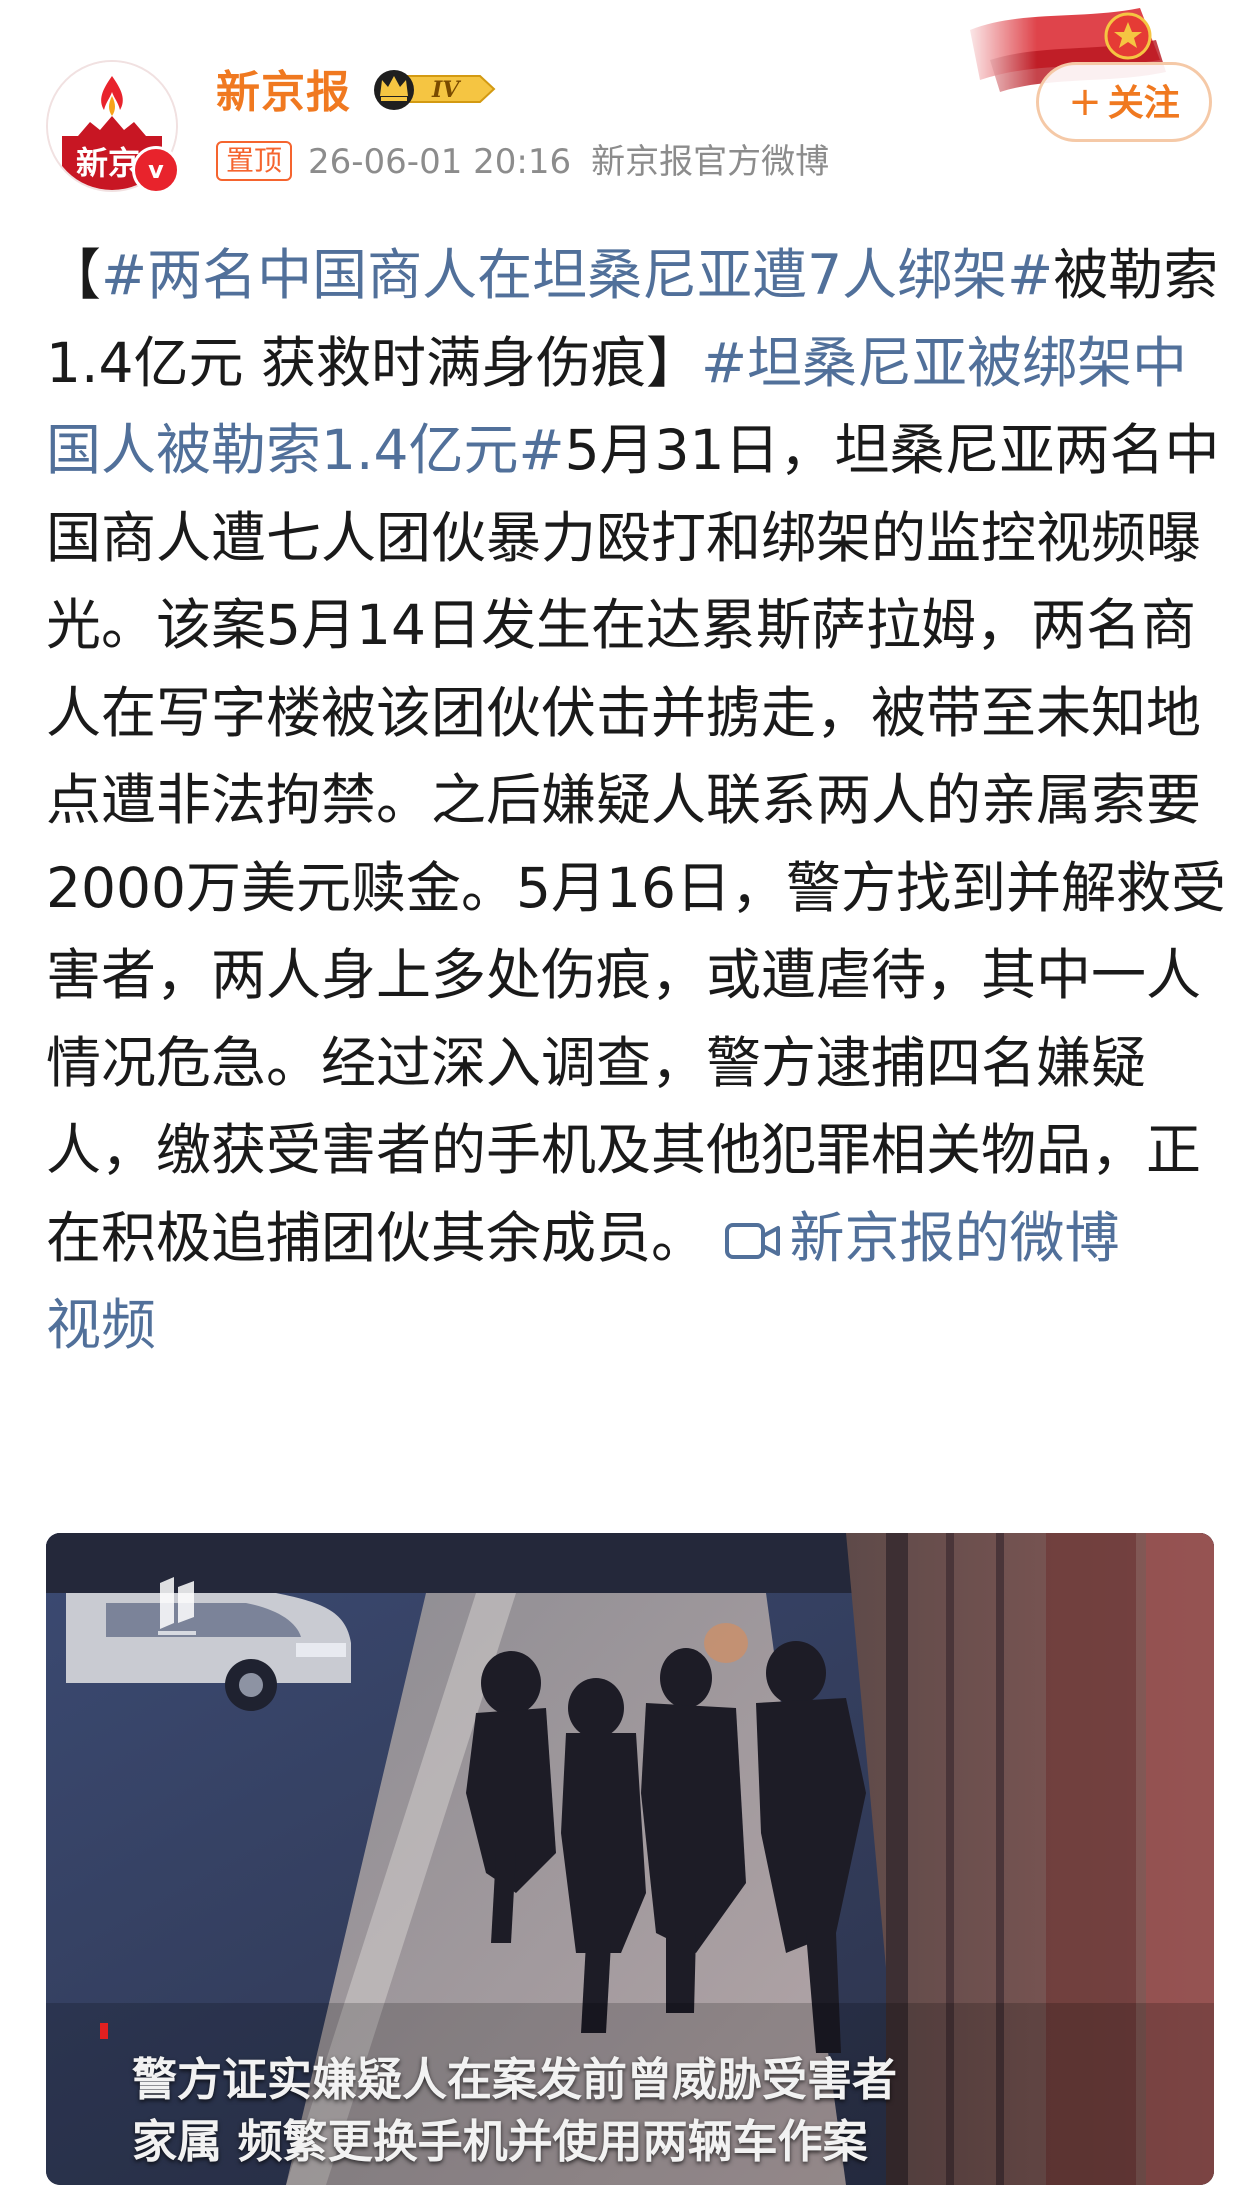  Describe the element at coordinates (156, 170) in the screenshot. I see `verified-icon: v` at that location.